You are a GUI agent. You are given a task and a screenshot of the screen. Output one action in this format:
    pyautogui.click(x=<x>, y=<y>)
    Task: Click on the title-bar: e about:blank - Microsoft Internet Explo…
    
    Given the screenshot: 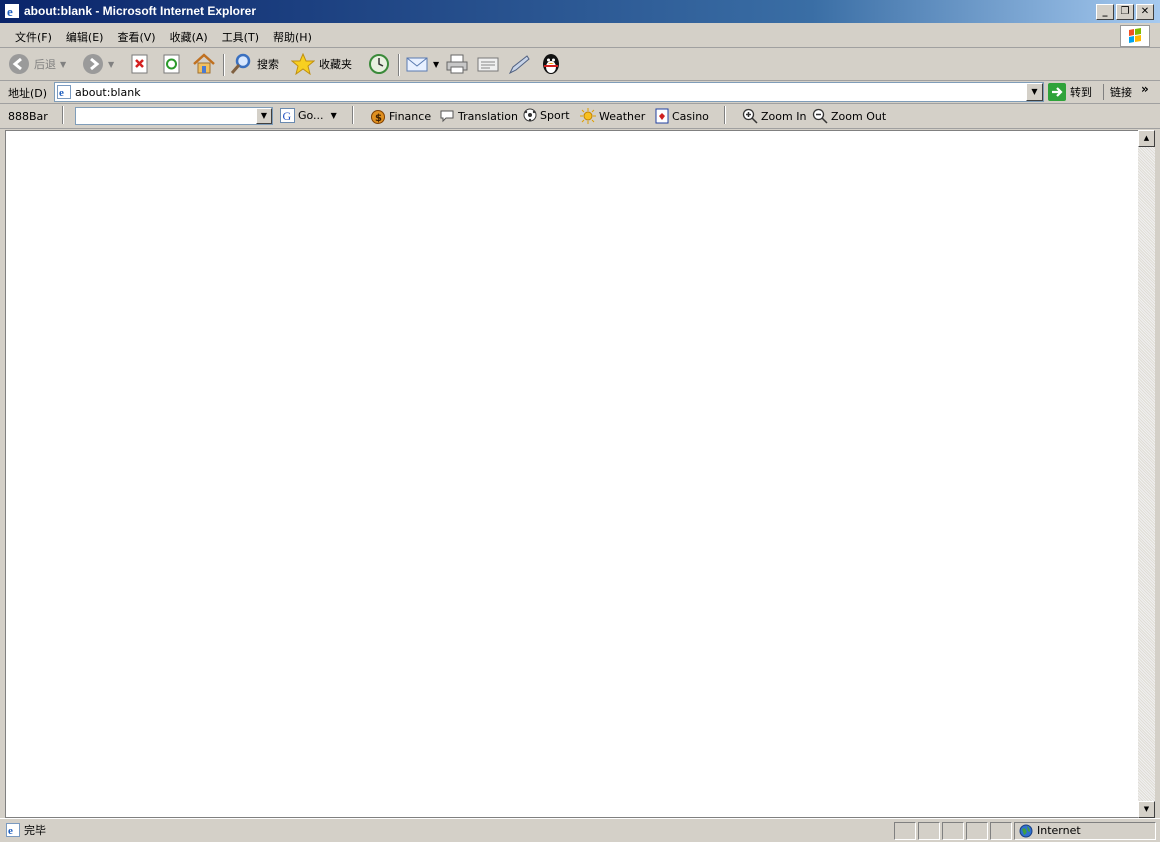 What is the action you would take?
    pyautogui.click(x=580, y=11)
    